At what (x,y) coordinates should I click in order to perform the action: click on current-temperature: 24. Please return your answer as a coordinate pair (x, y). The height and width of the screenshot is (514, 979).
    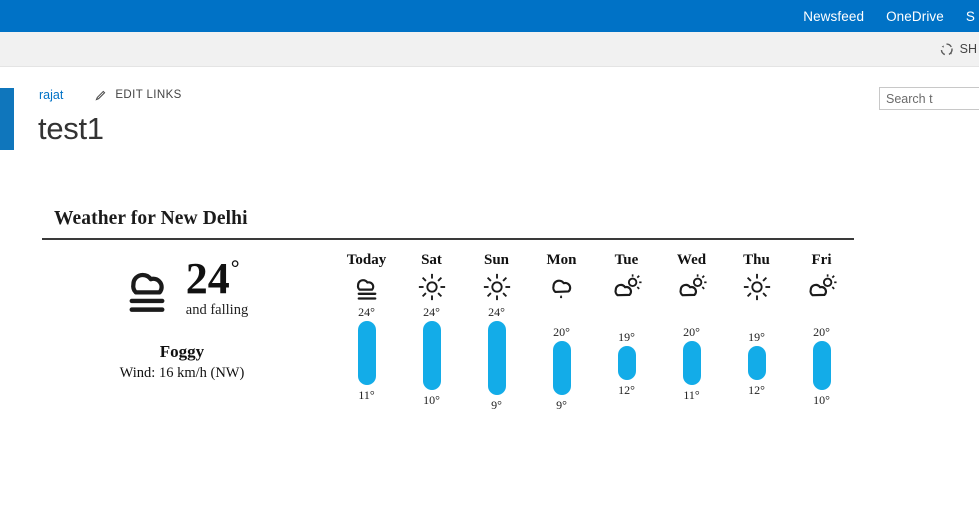
    Looking at the image, I should click on (207, 278).